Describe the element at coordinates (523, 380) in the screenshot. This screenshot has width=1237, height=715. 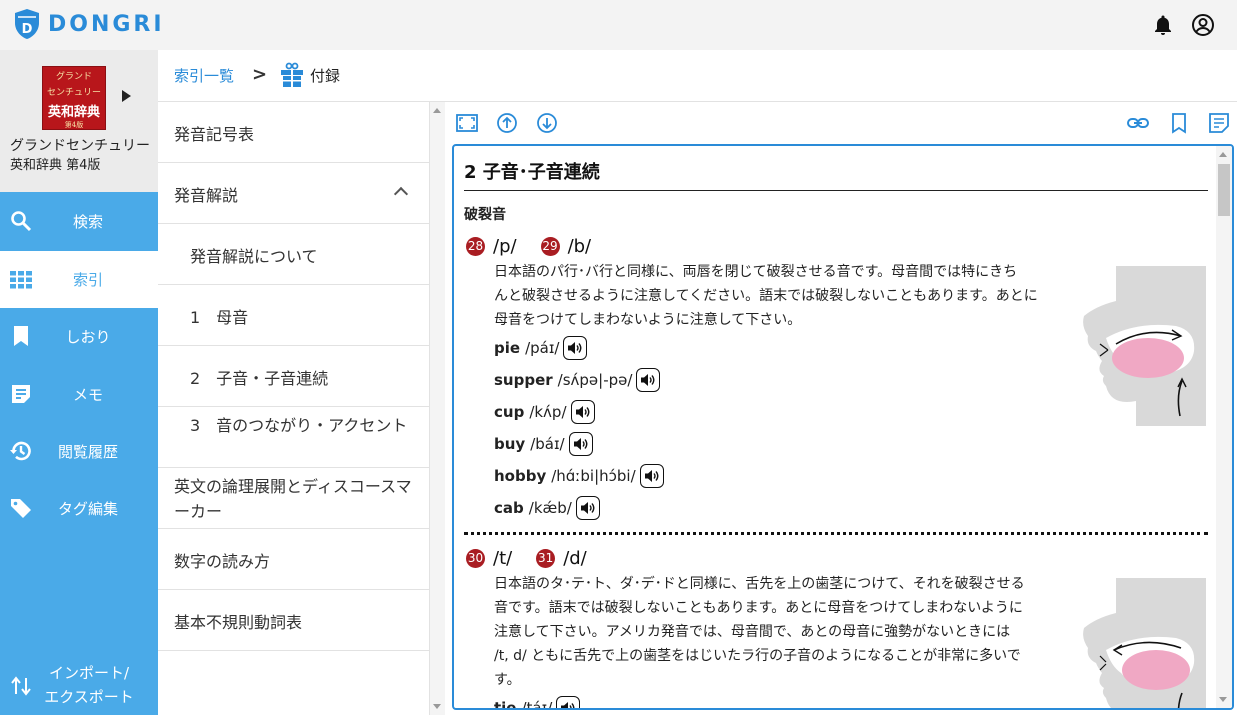
I see `example-word-text: supper` at that location.